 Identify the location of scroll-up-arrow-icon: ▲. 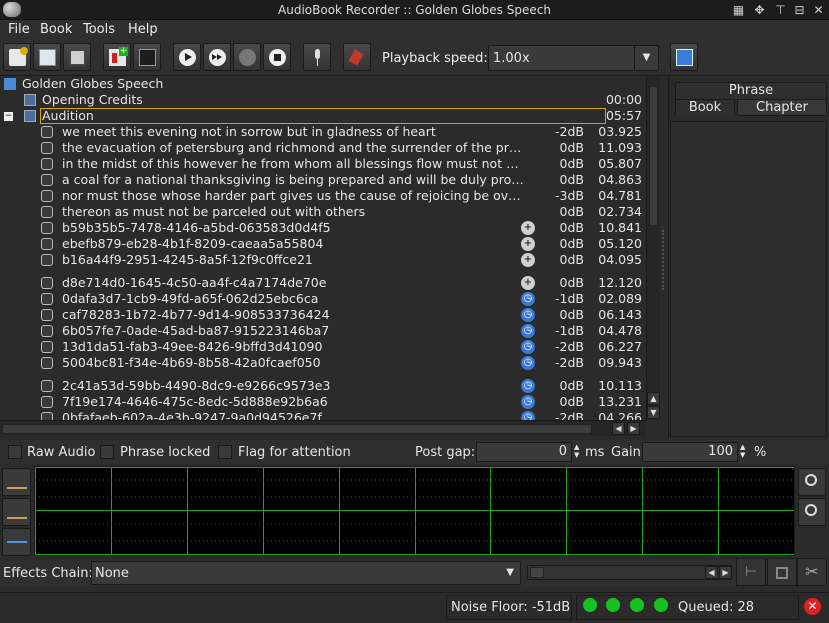
(653, 398).